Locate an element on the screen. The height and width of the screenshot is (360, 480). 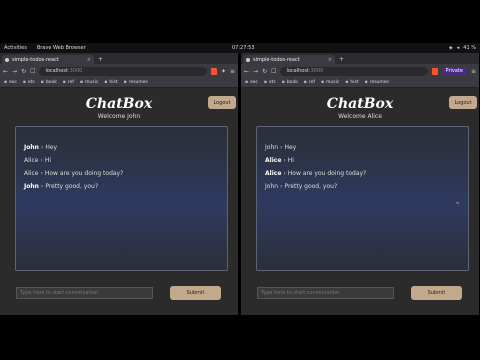
bookmarks-bar: exc ets book ref music hist resumes is located at coordinates (119, 83).